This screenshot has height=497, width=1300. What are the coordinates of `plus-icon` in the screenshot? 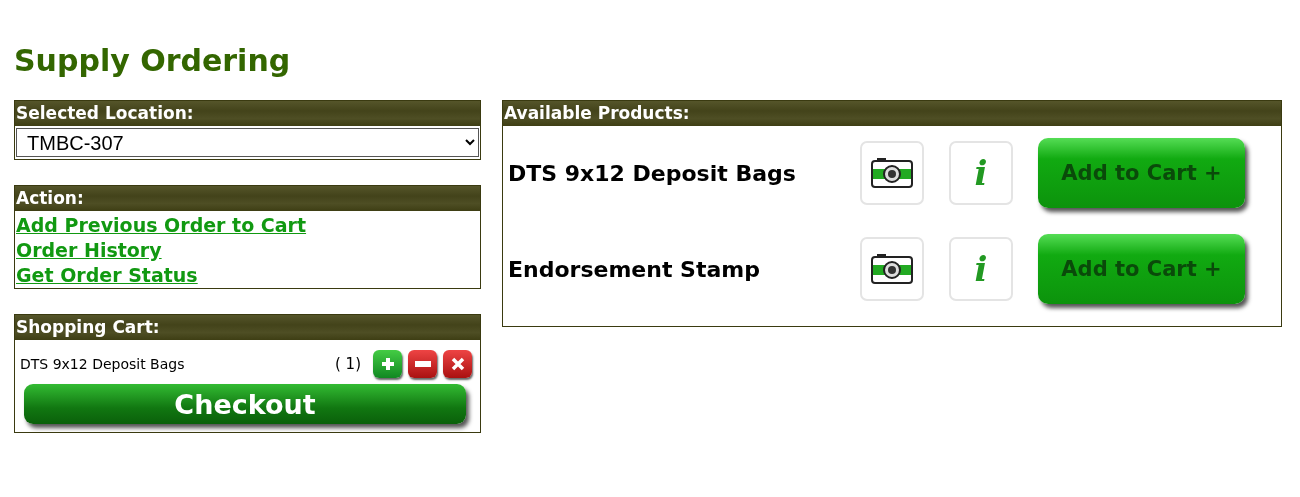 It's located at (387, 364).